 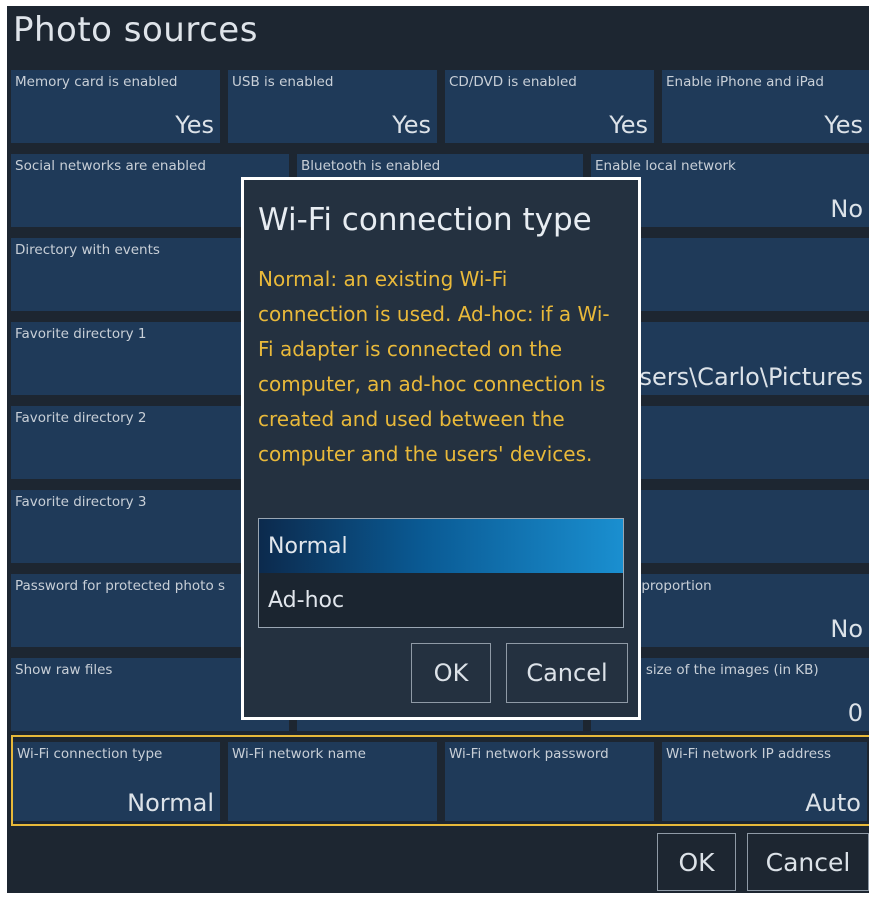 I want to click on favorite-directory-2-label: Favorite directory 2, so click(x=81, y=418).